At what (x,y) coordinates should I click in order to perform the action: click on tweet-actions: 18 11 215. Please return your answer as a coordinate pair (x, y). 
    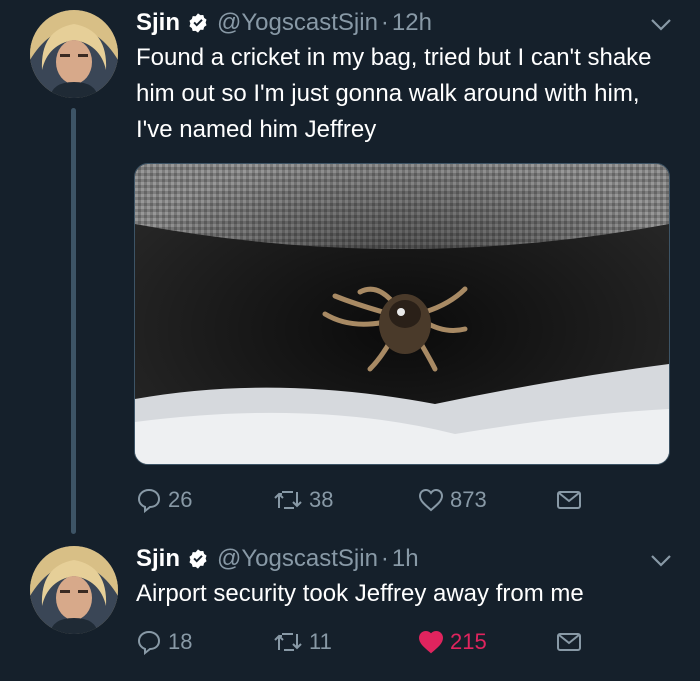
    Looking at the image, I should click on (366, 642).